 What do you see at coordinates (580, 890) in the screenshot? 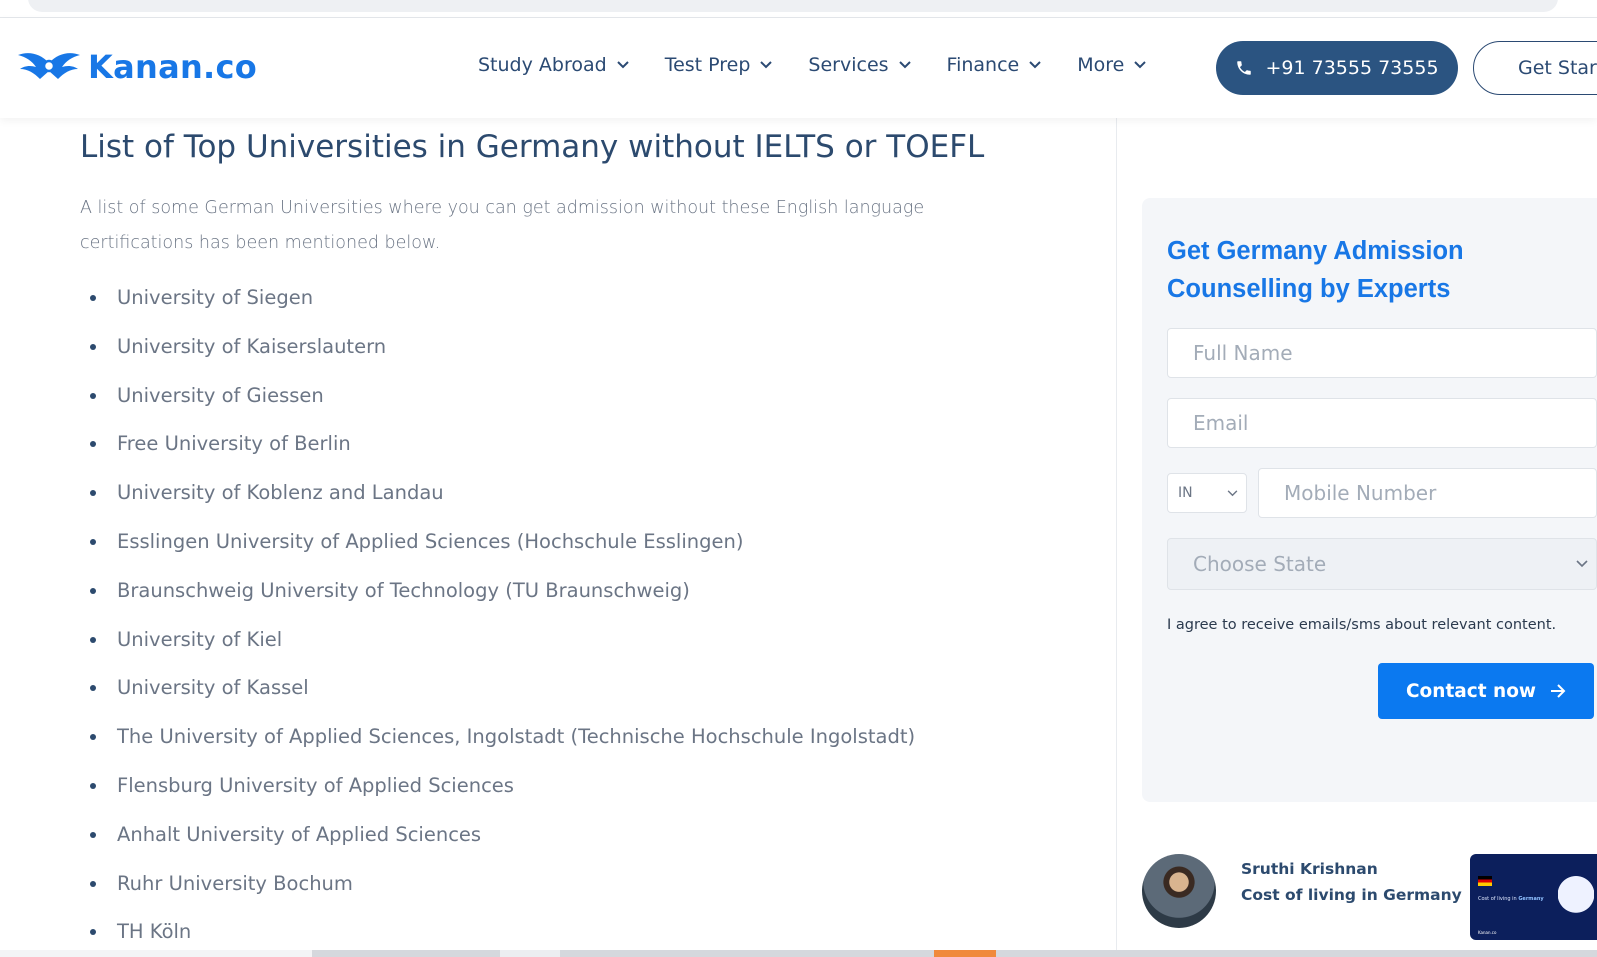
I see `list-item: Ruhr University Bochum` at bounding box center [580, 890].